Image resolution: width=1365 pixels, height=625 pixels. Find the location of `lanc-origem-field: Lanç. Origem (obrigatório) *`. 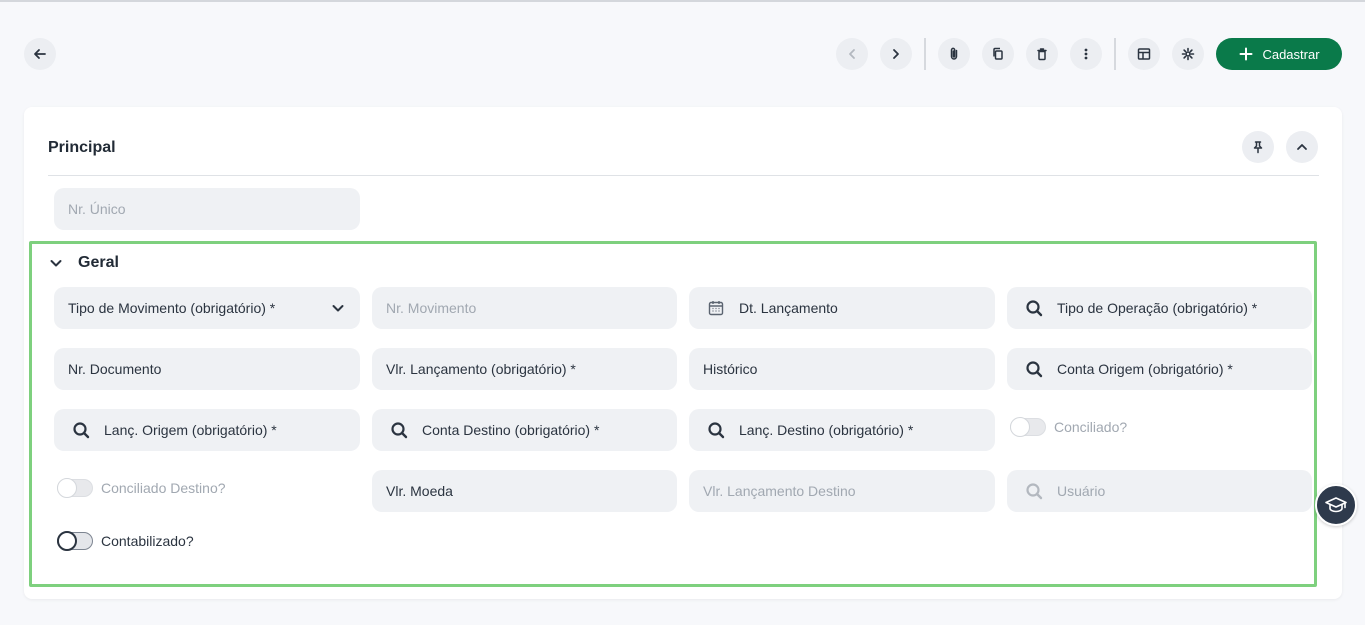

lanc-origem-field: Lanç. Origem (obrigatório) * is located at coordinates (207, 430).